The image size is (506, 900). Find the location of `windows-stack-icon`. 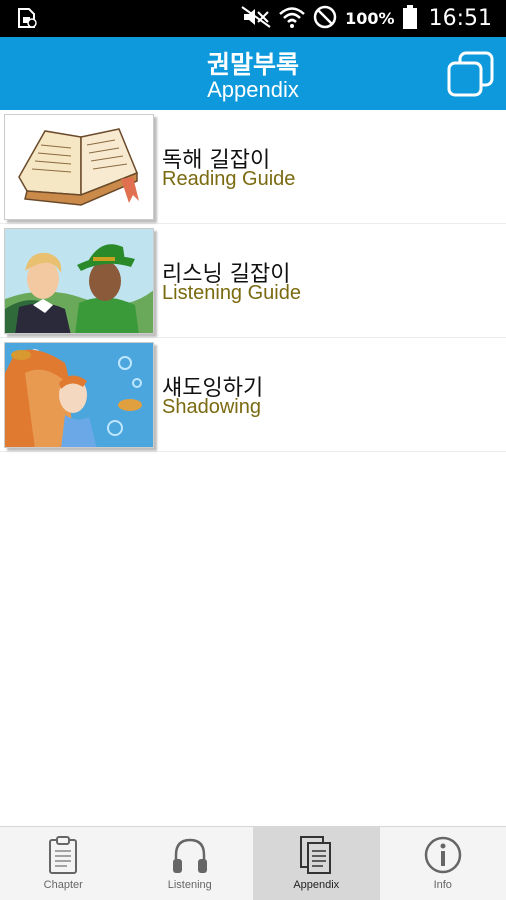

windows-stack-icon is located at coordinates (471, 77).